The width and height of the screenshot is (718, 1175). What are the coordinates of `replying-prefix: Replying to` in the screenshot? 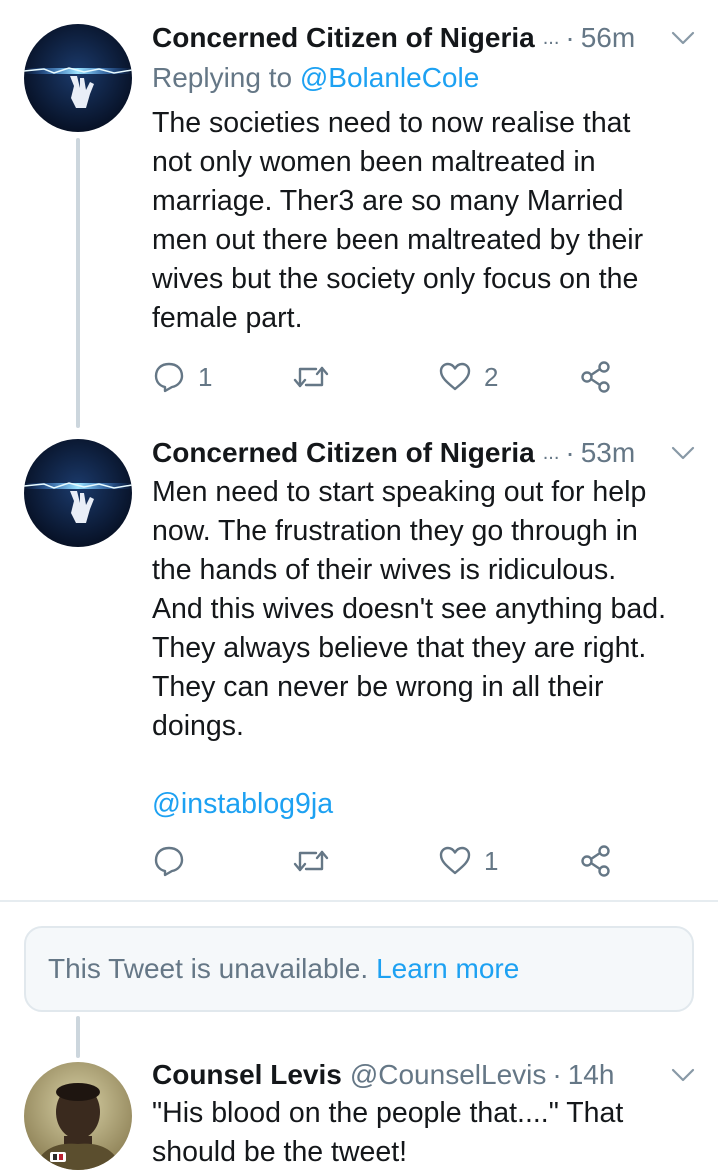 It's located at (222, 77).